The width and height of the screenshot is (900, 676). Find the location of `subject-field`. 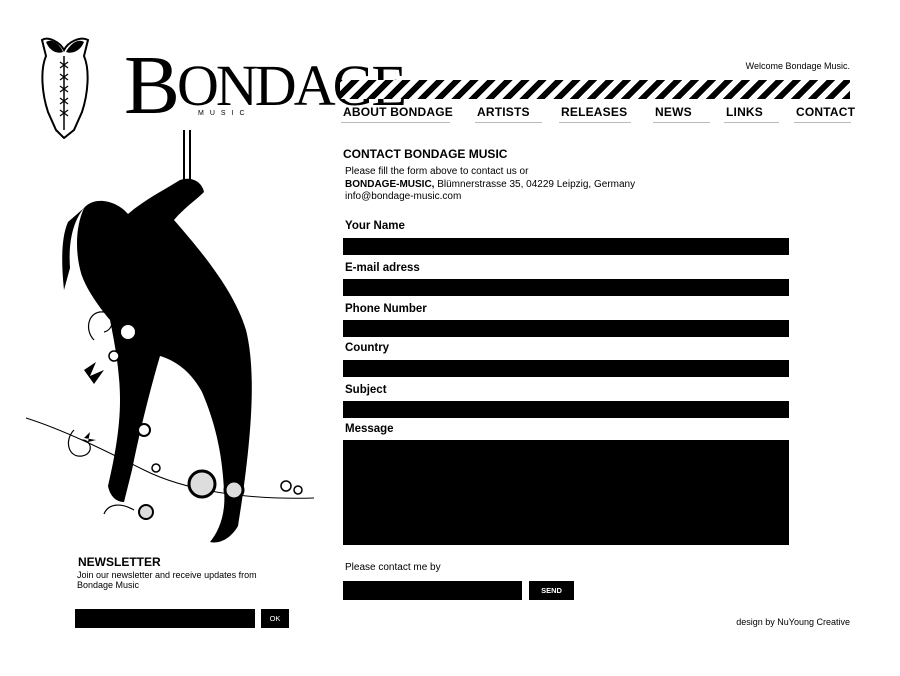

subject-field is located at coordinates (566, 409).